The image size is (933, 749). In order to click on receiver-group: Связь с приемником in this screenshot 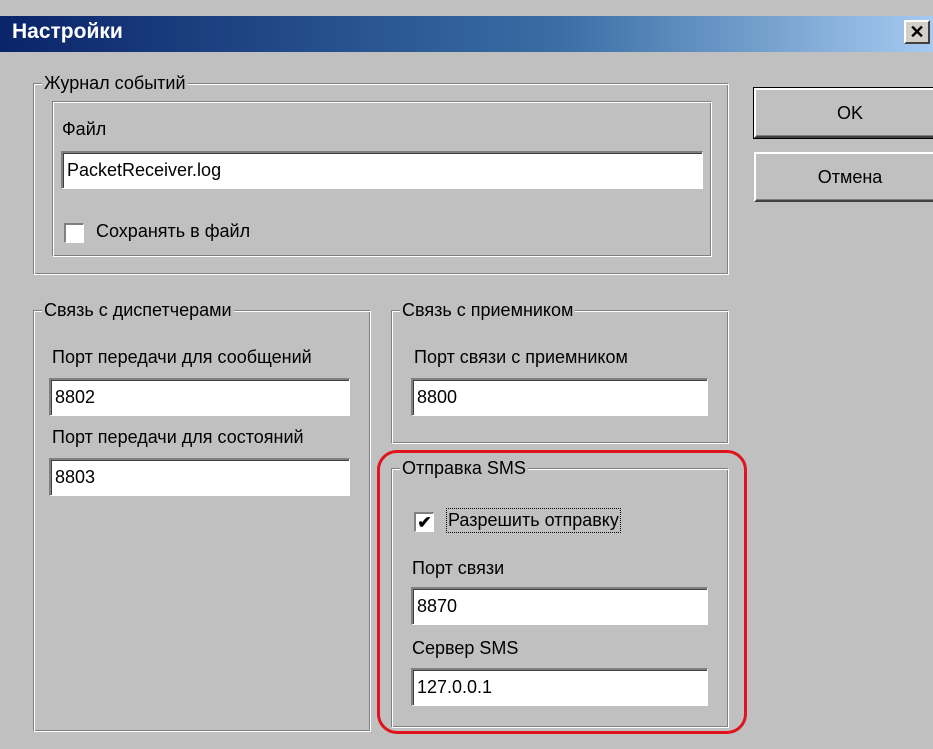, I will do `click(560, 371)`.